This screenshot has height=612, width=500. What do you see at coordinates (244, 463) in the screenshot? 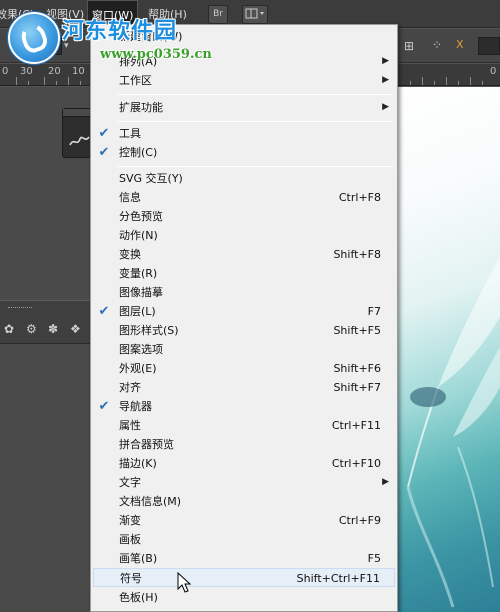
I see `menu-item-stroke: 描边(K) Ctrl+F10` at bounding box center [244, 463].